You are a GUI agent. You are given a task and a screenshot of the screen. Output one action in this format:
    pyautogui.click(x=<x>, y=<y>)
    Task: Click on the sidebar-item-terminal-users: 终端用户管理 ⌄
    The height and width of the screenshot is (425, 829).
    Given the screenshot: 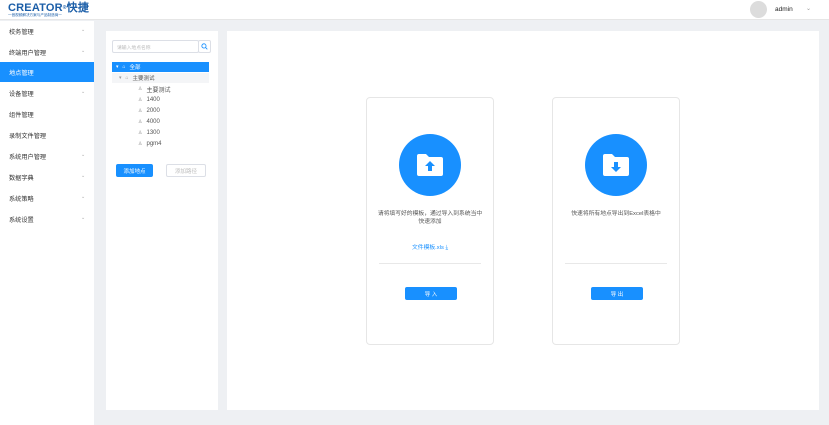 What is the action you would take?
    pyautogui.click(x=47, y=52)
    